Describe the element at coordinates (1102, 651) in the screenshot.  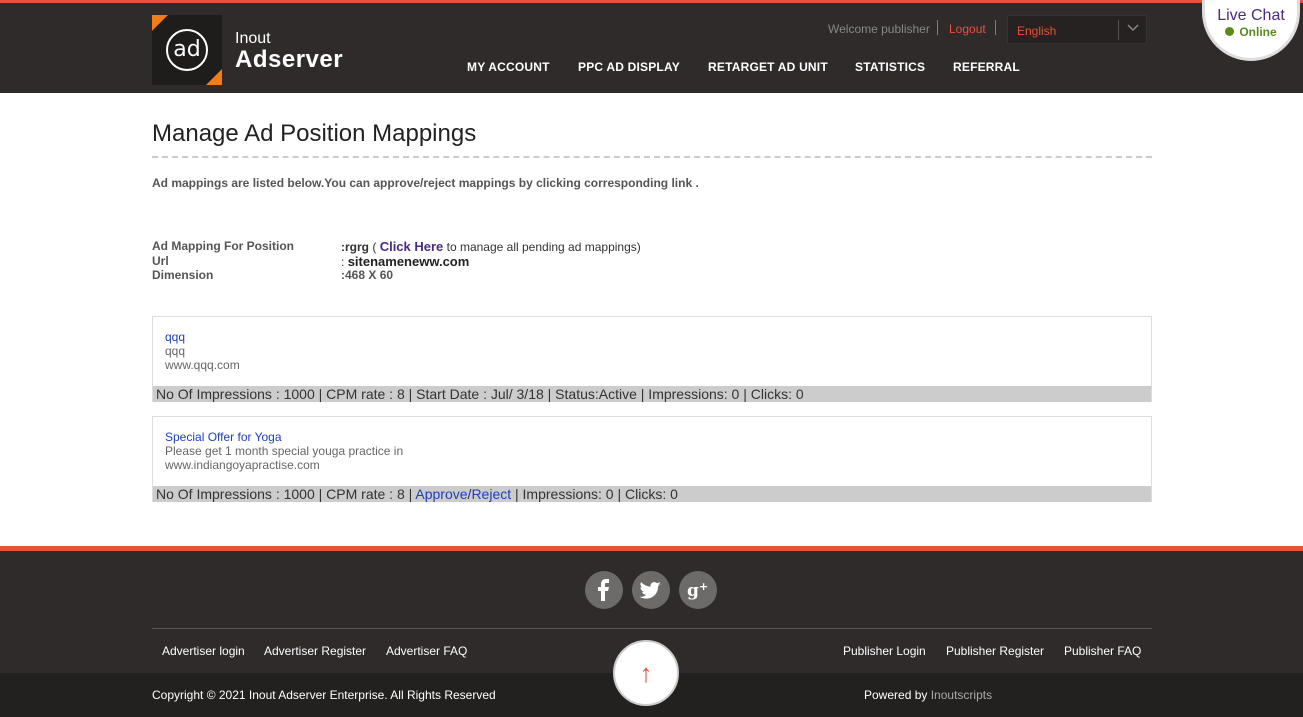
I see `footer-link-publisher-faq: Publisher FAQ` at that location.